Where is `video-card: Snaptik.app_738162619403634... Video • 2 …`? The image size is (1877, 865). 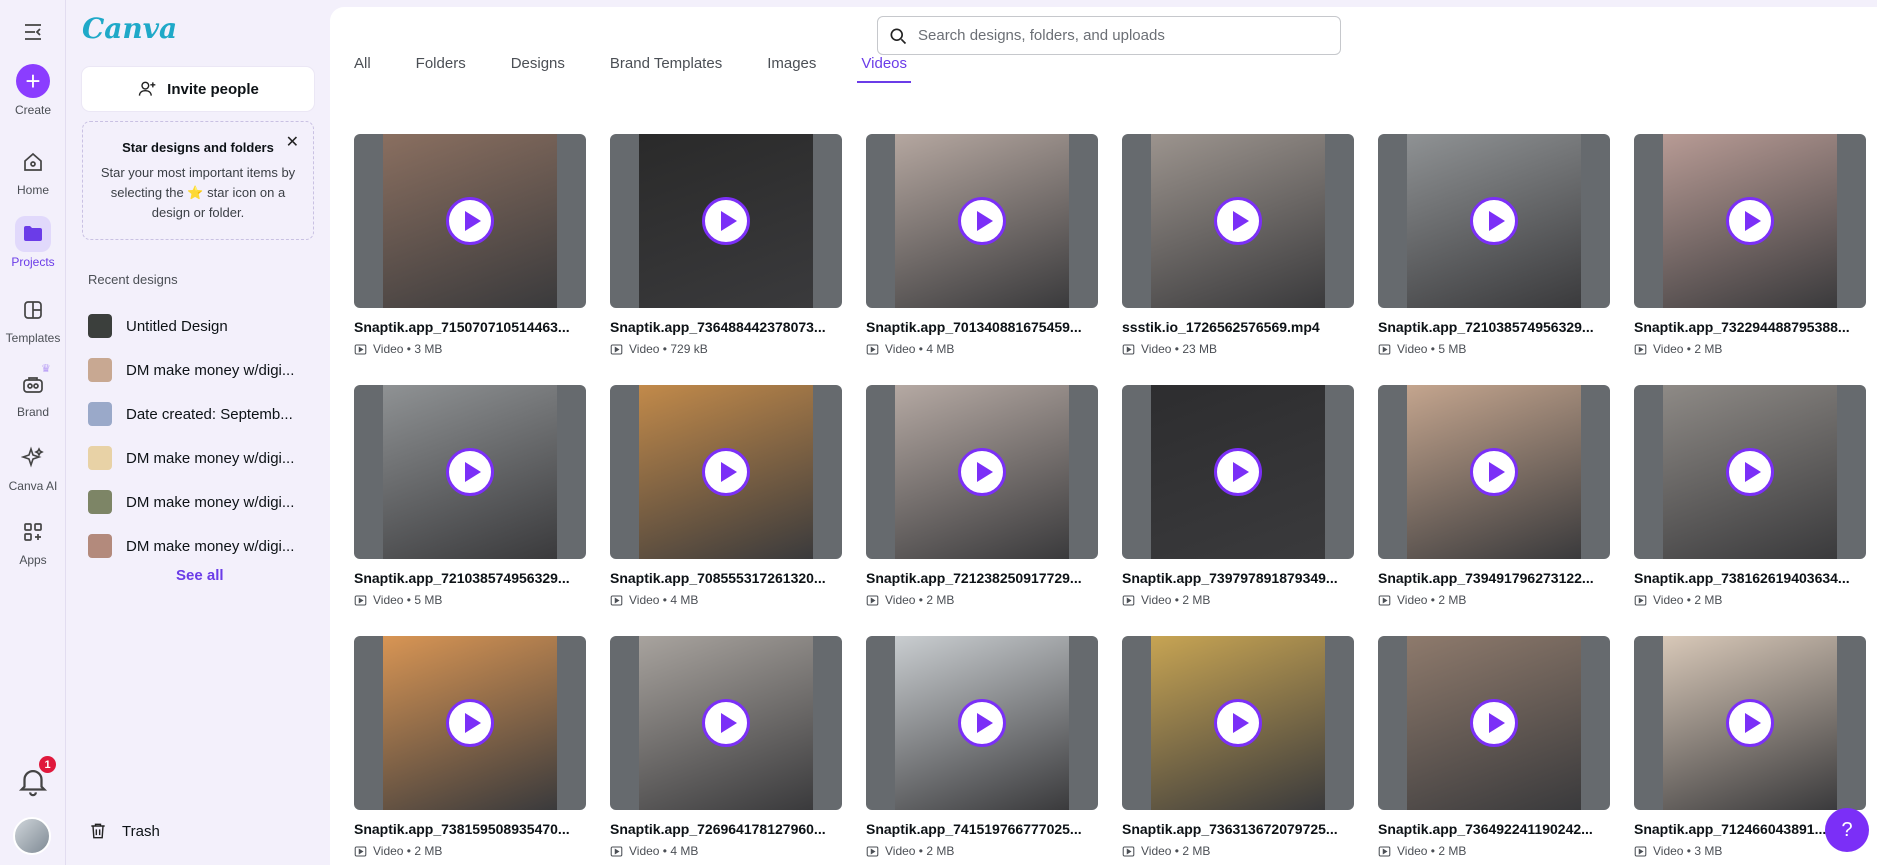 video-card: Snaptik.app_738162619403634... Video • 2 … is located at coordinates (1750, 496).